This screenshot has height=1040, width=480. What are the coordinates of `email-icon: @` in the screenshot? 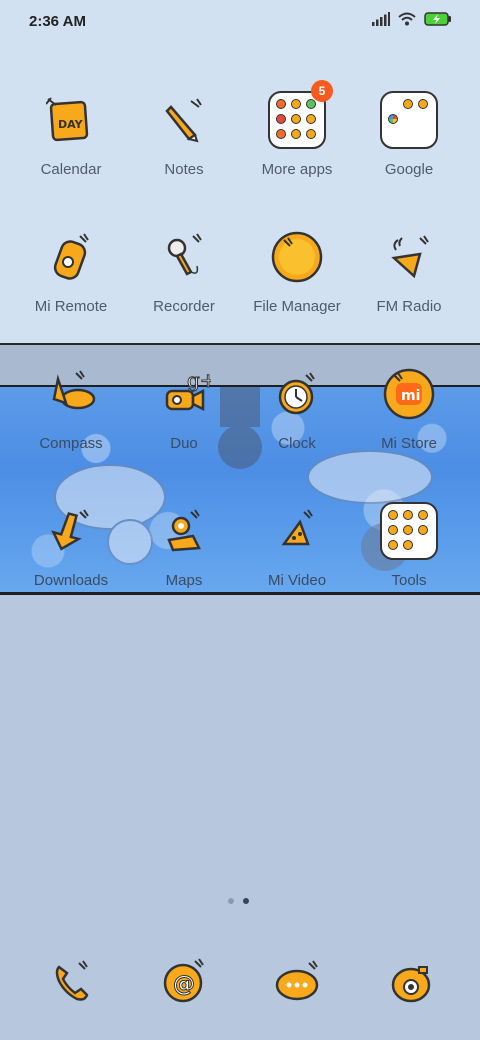 It's located at (183, 980).